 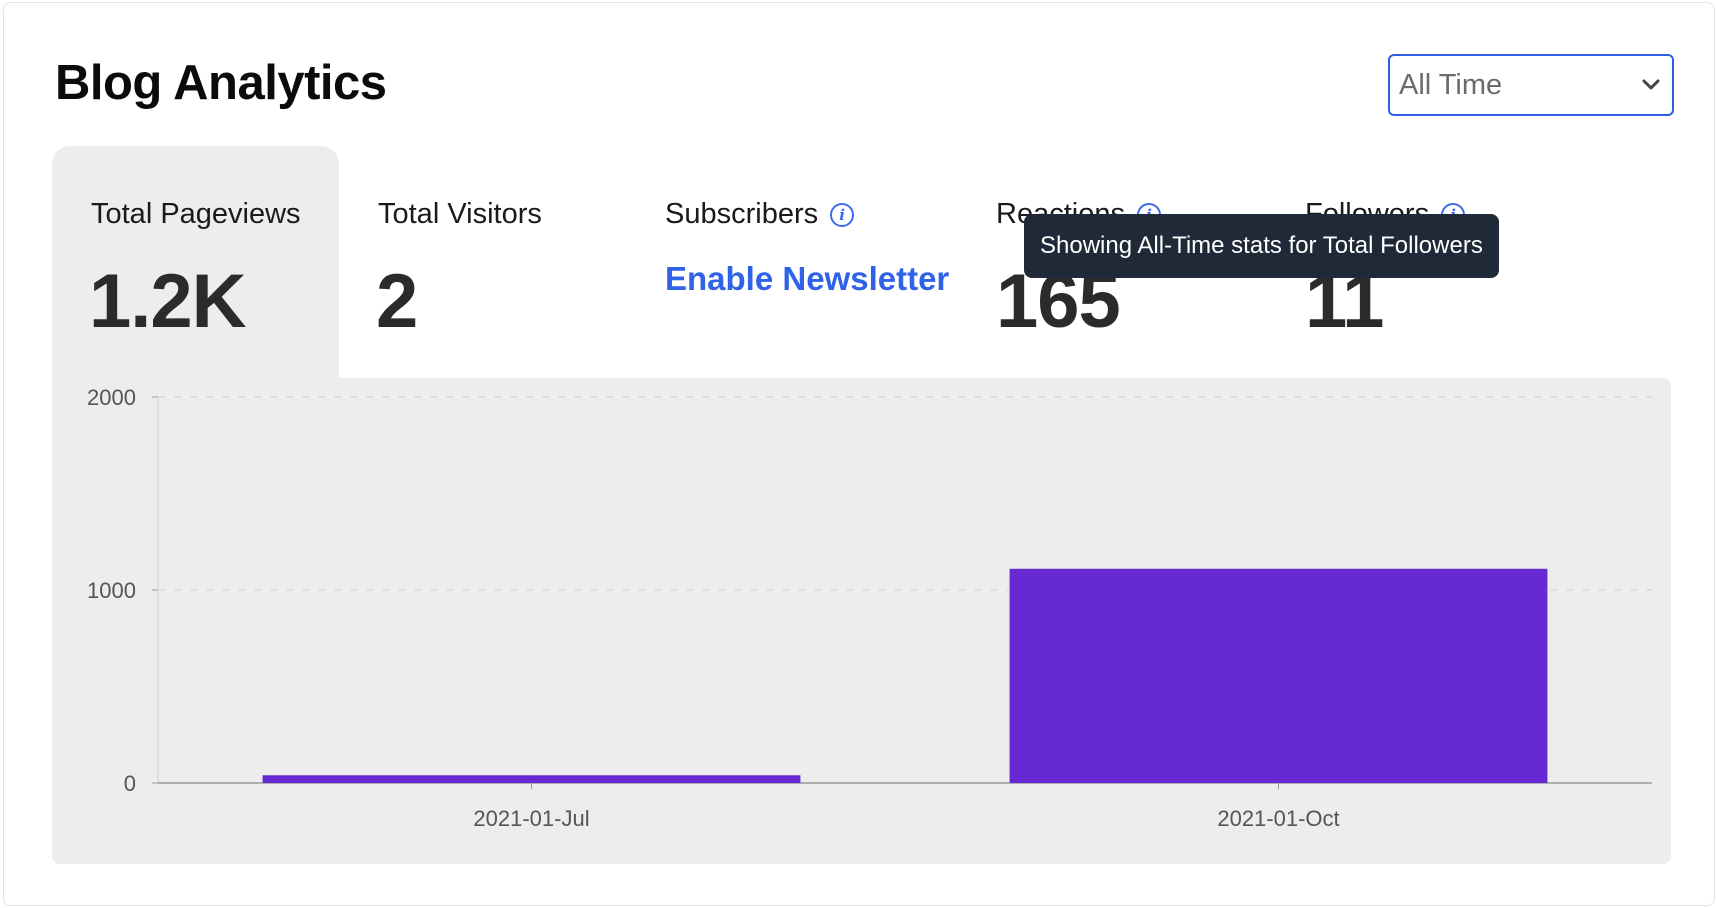 I want to click on y-tick-label: 2000, so click(x=111, y=397).